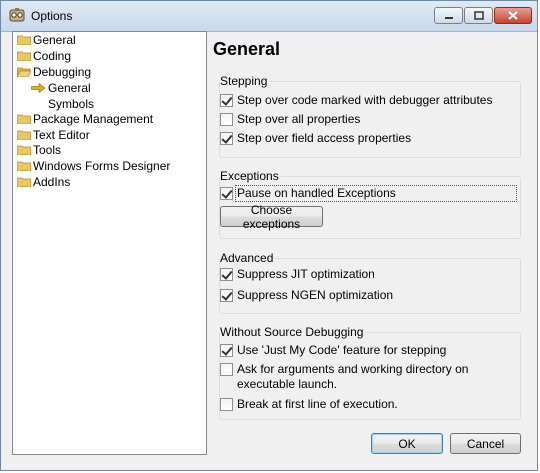  What do you see at coordinates (324, 138) in the screenshot?
I see `checkbox-label: Step over field access properties` at bounding box center [324, 138].